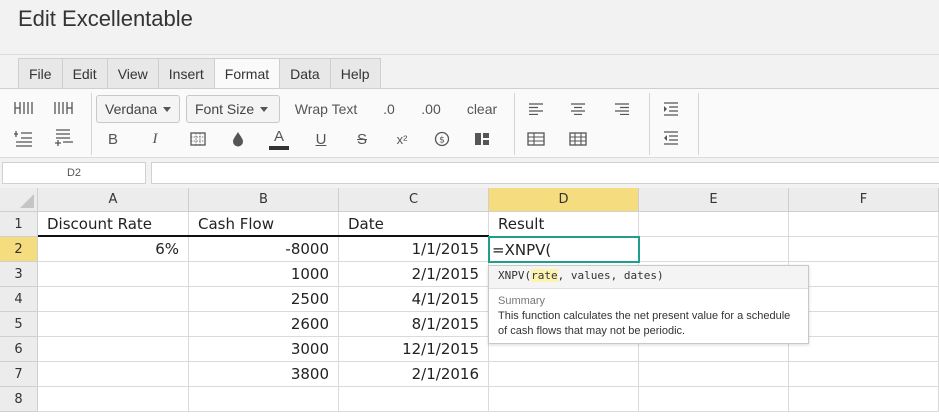  Describe the element at coordinates (19, 324) in the screenshot. I see `row-header-5: 5` at that location.